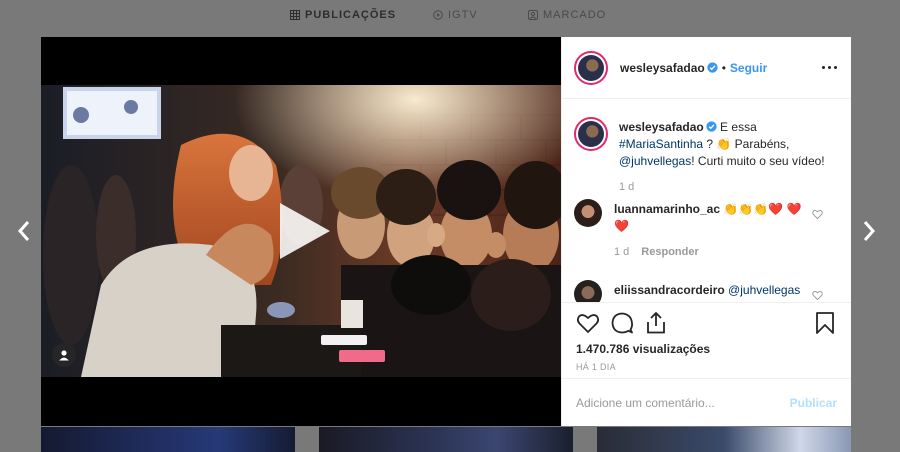 Image resolution: width=900 pixels, height=452 pixels. Describe the element at coordinates (626, 187) in the screenshot. I see `caption-time: 1 d` at that location.